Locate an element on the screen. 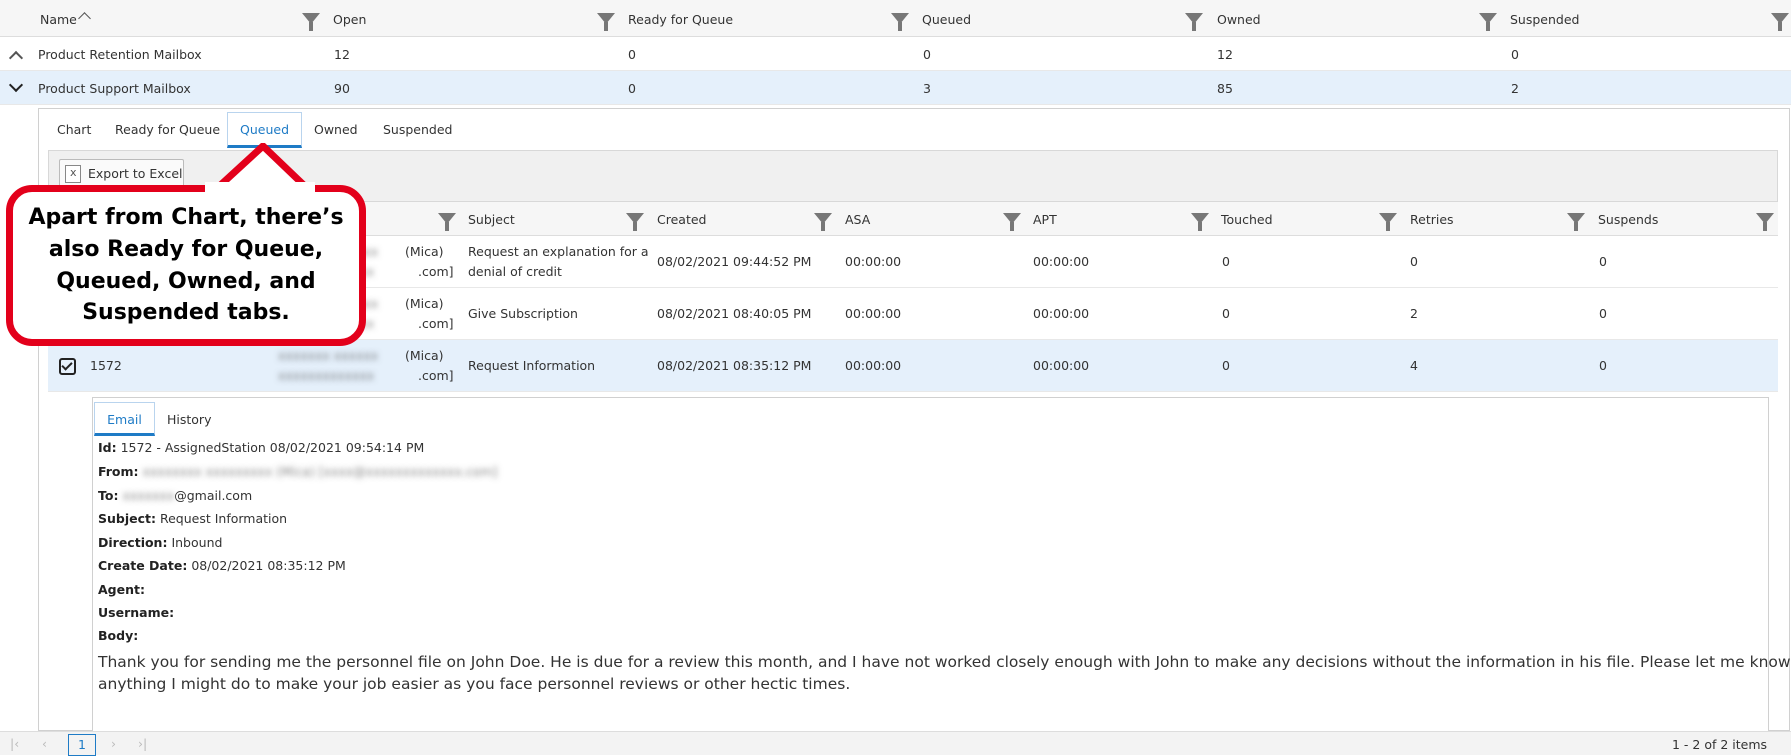  subject: Request an explanation for a is located at coordinates (558, 251).